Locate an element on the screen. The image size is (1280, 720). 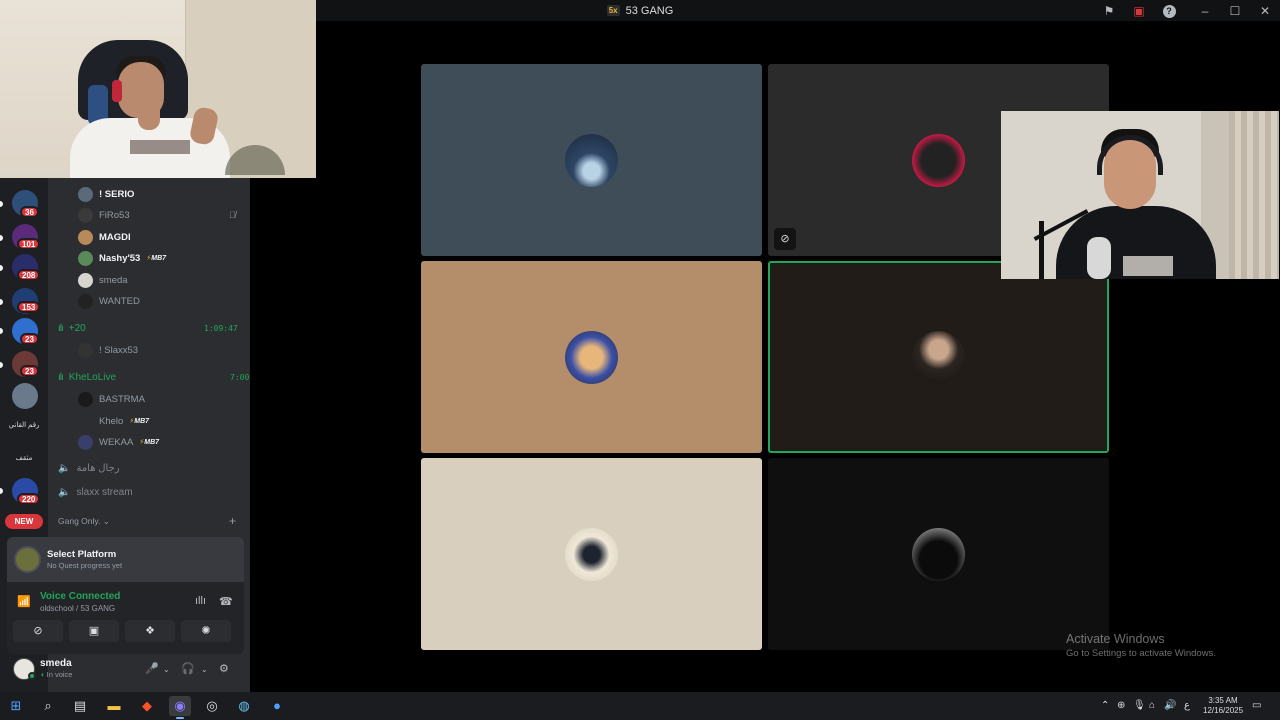
disconnect-icon: ☎ is located at coordinates (226, 601).